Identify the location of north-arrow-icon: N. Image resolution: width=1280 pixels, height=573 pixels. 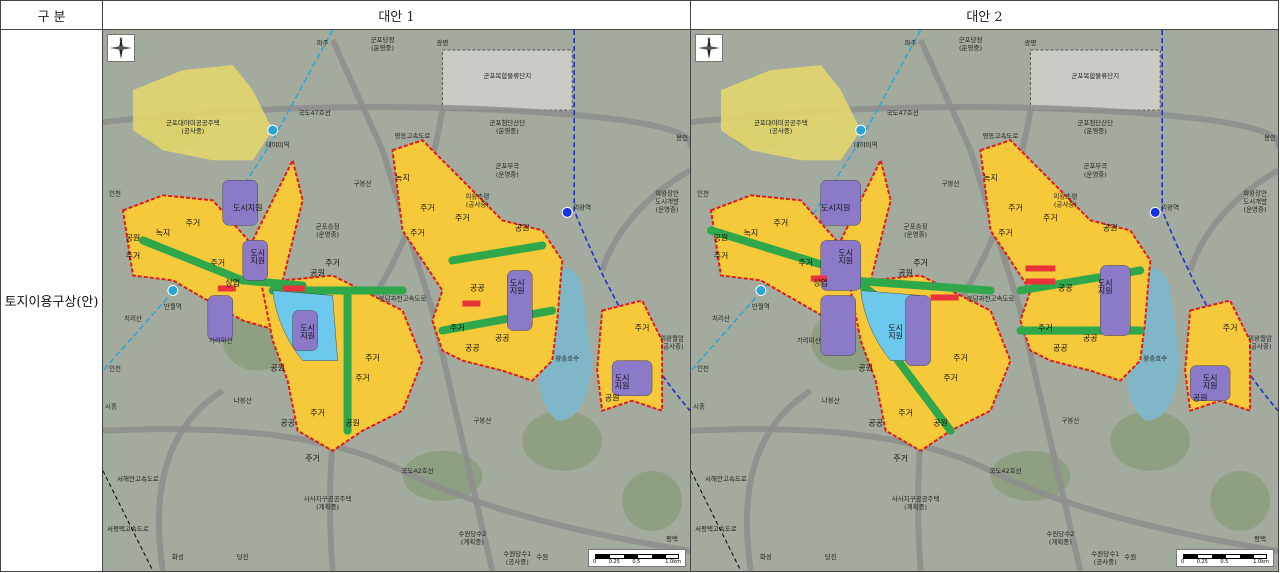
(709, 48).